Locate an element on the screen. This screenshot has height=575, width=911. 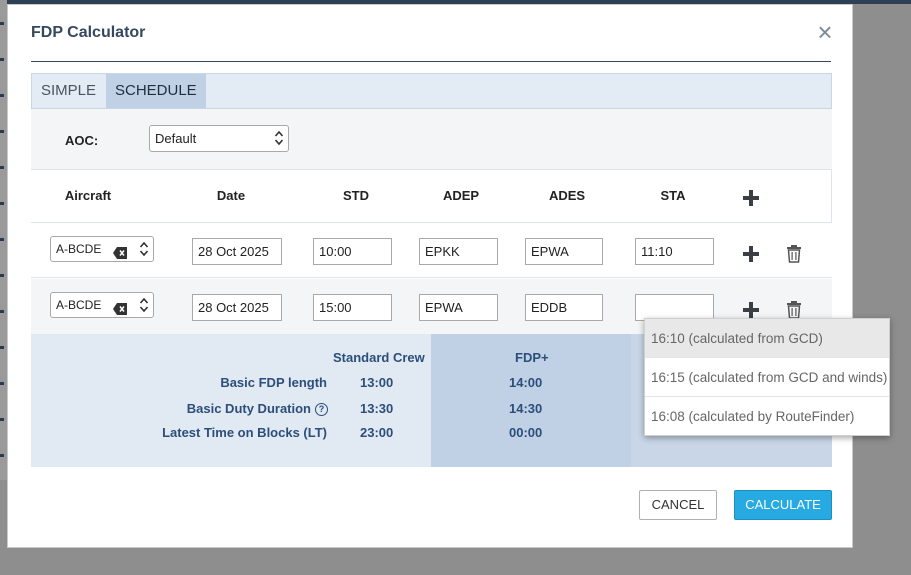
aoc-section: AOC: Default is located at coordinates (431, 141).